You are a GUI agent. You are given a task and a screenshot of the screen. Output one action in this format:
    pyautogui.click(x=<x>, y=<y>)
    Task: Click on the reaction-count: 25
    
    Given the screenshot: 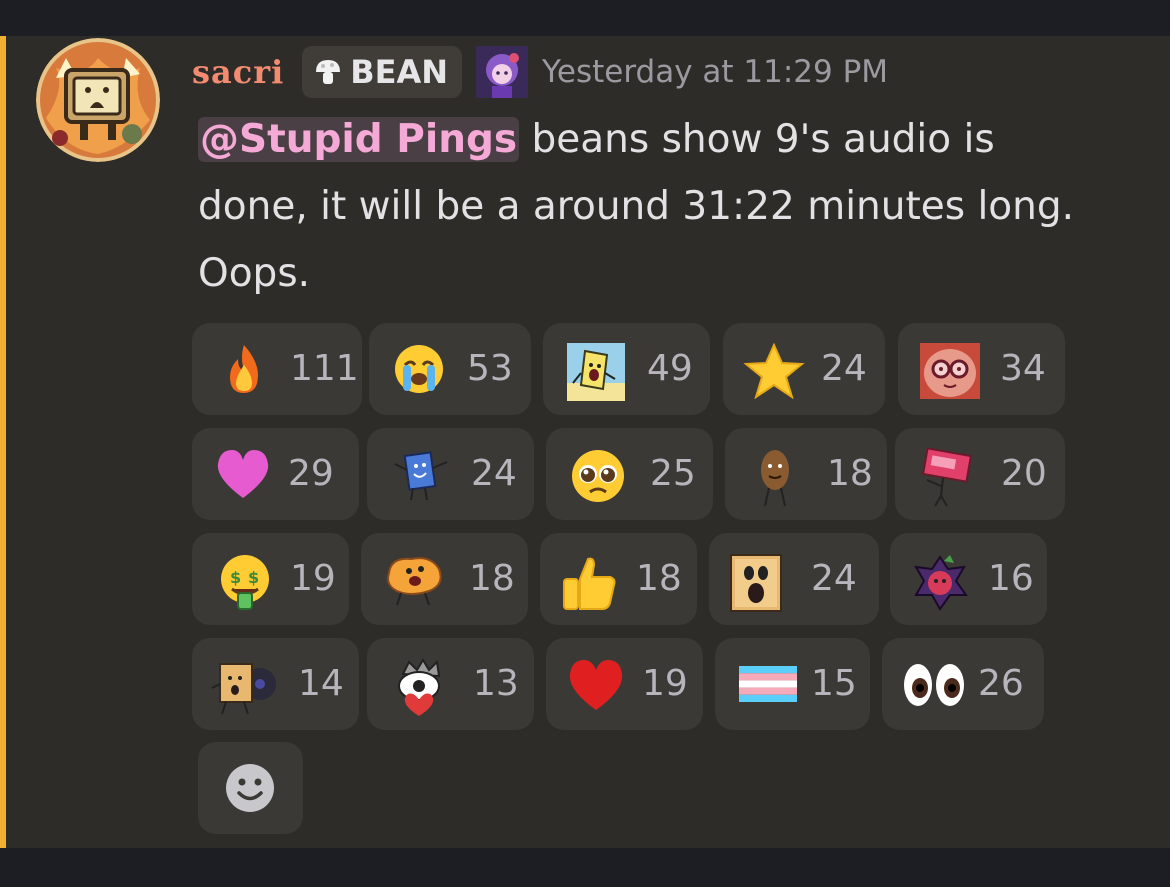 What is the action you would take?
    pyautogui.click(x=673, y=473)
    